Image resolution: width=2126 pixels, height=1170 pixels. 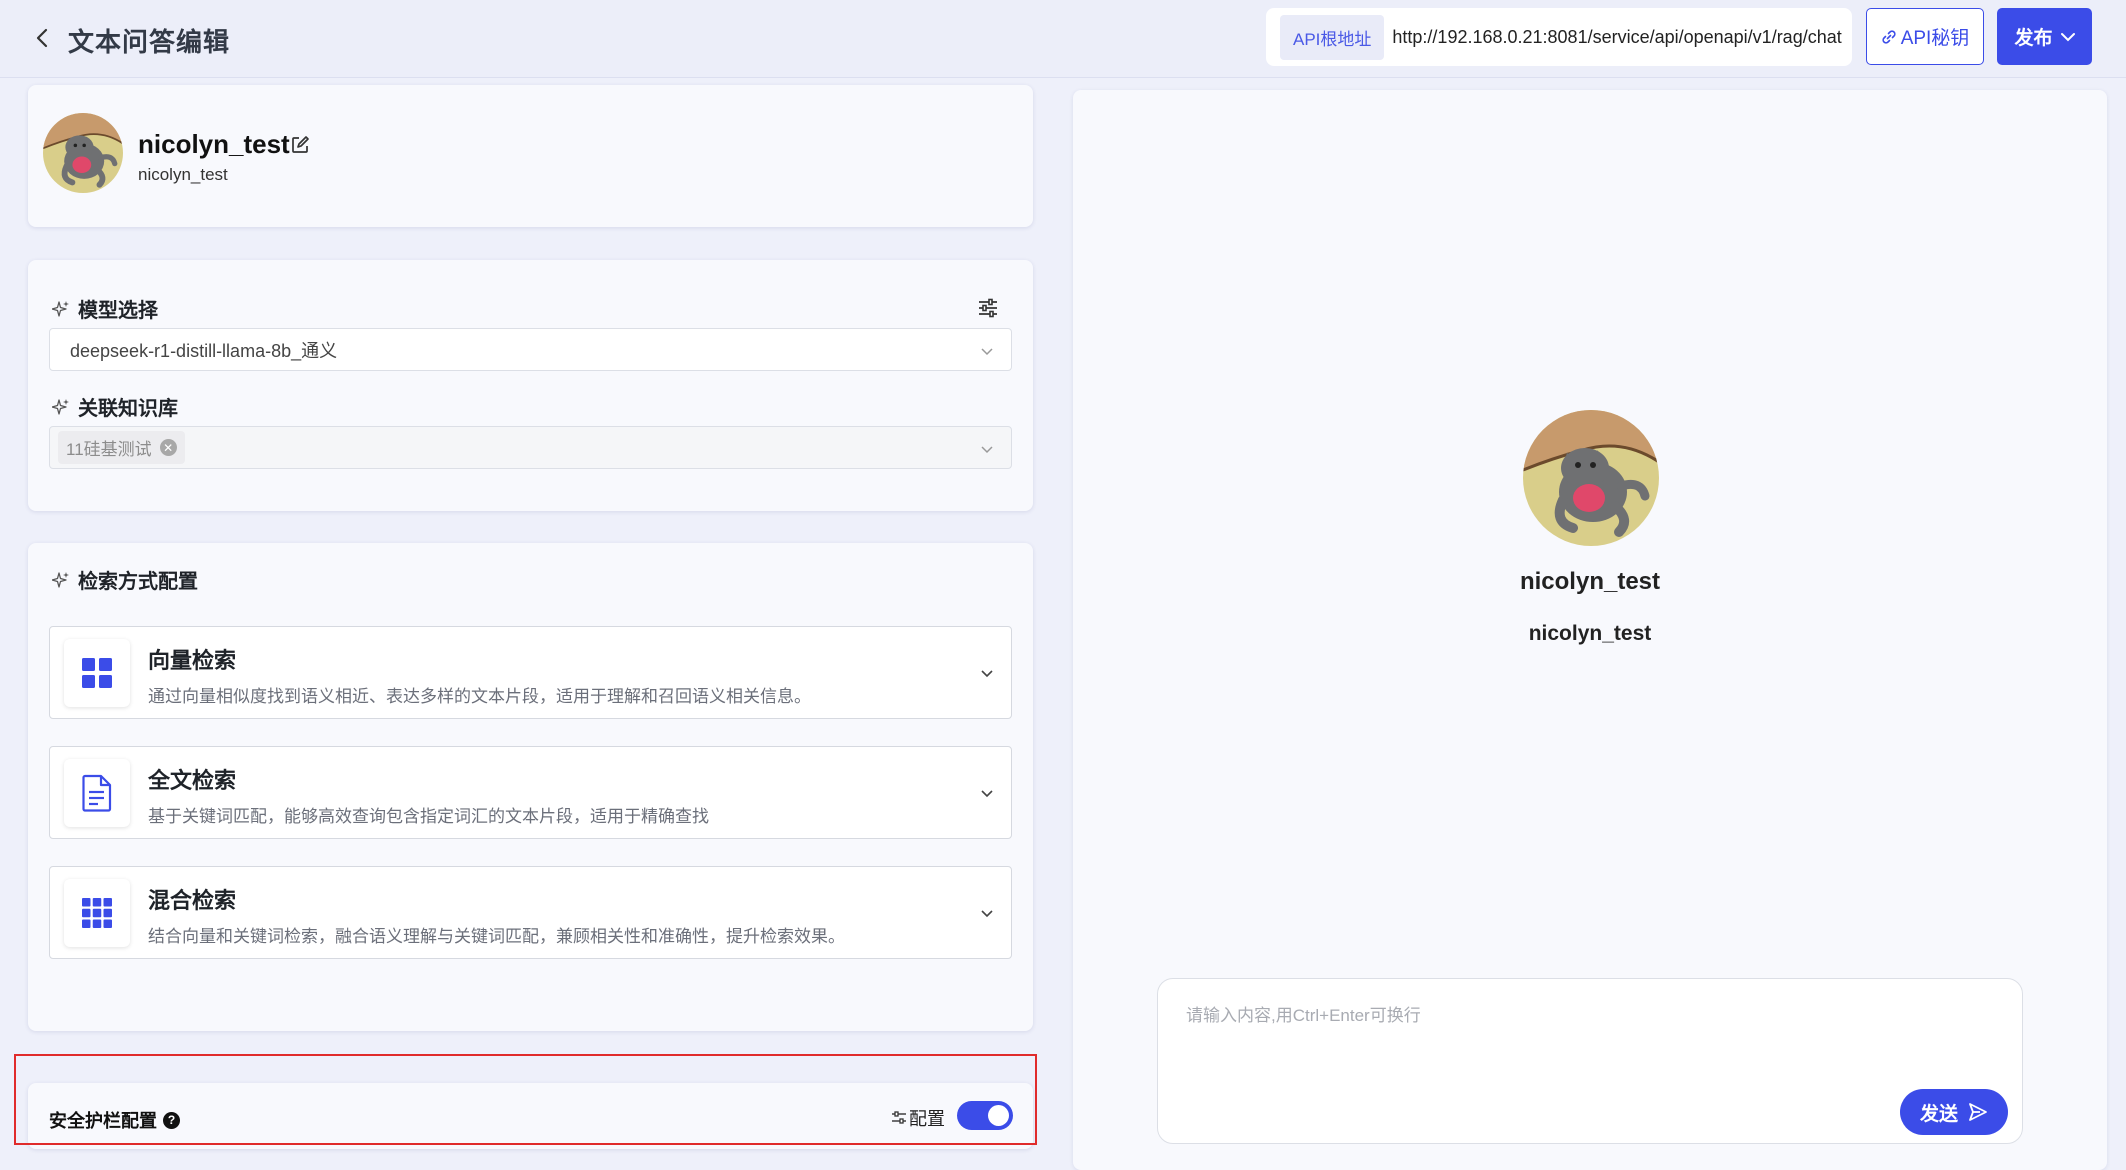 What do you see at coordinates (183, 174) in the screenshot?
I see `profile-subtitle: nicolyn_test` at bounding box center [183, 174].